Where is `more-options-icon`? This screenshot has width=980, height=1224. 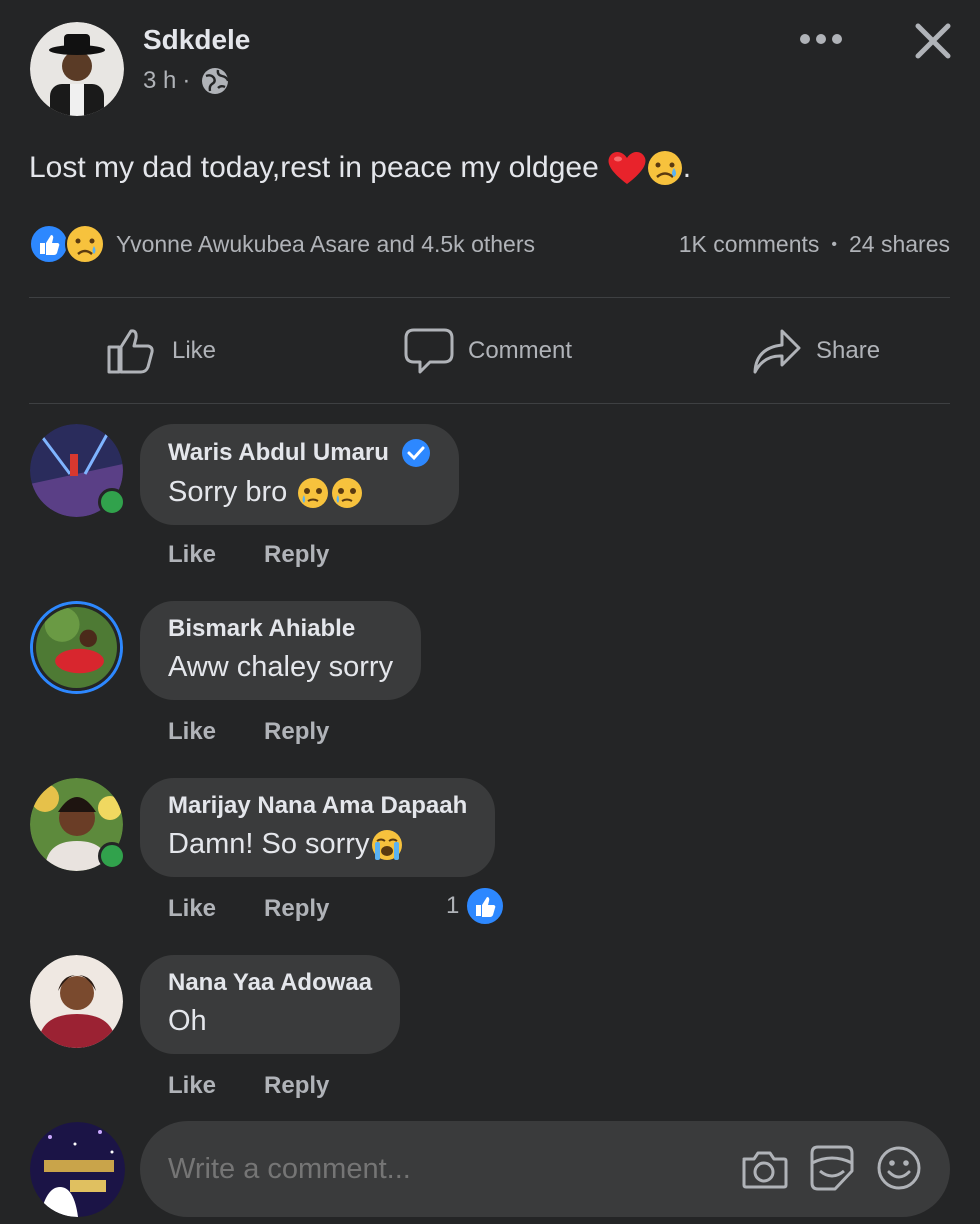
more-options-icon is located at coordinates (821, 41).